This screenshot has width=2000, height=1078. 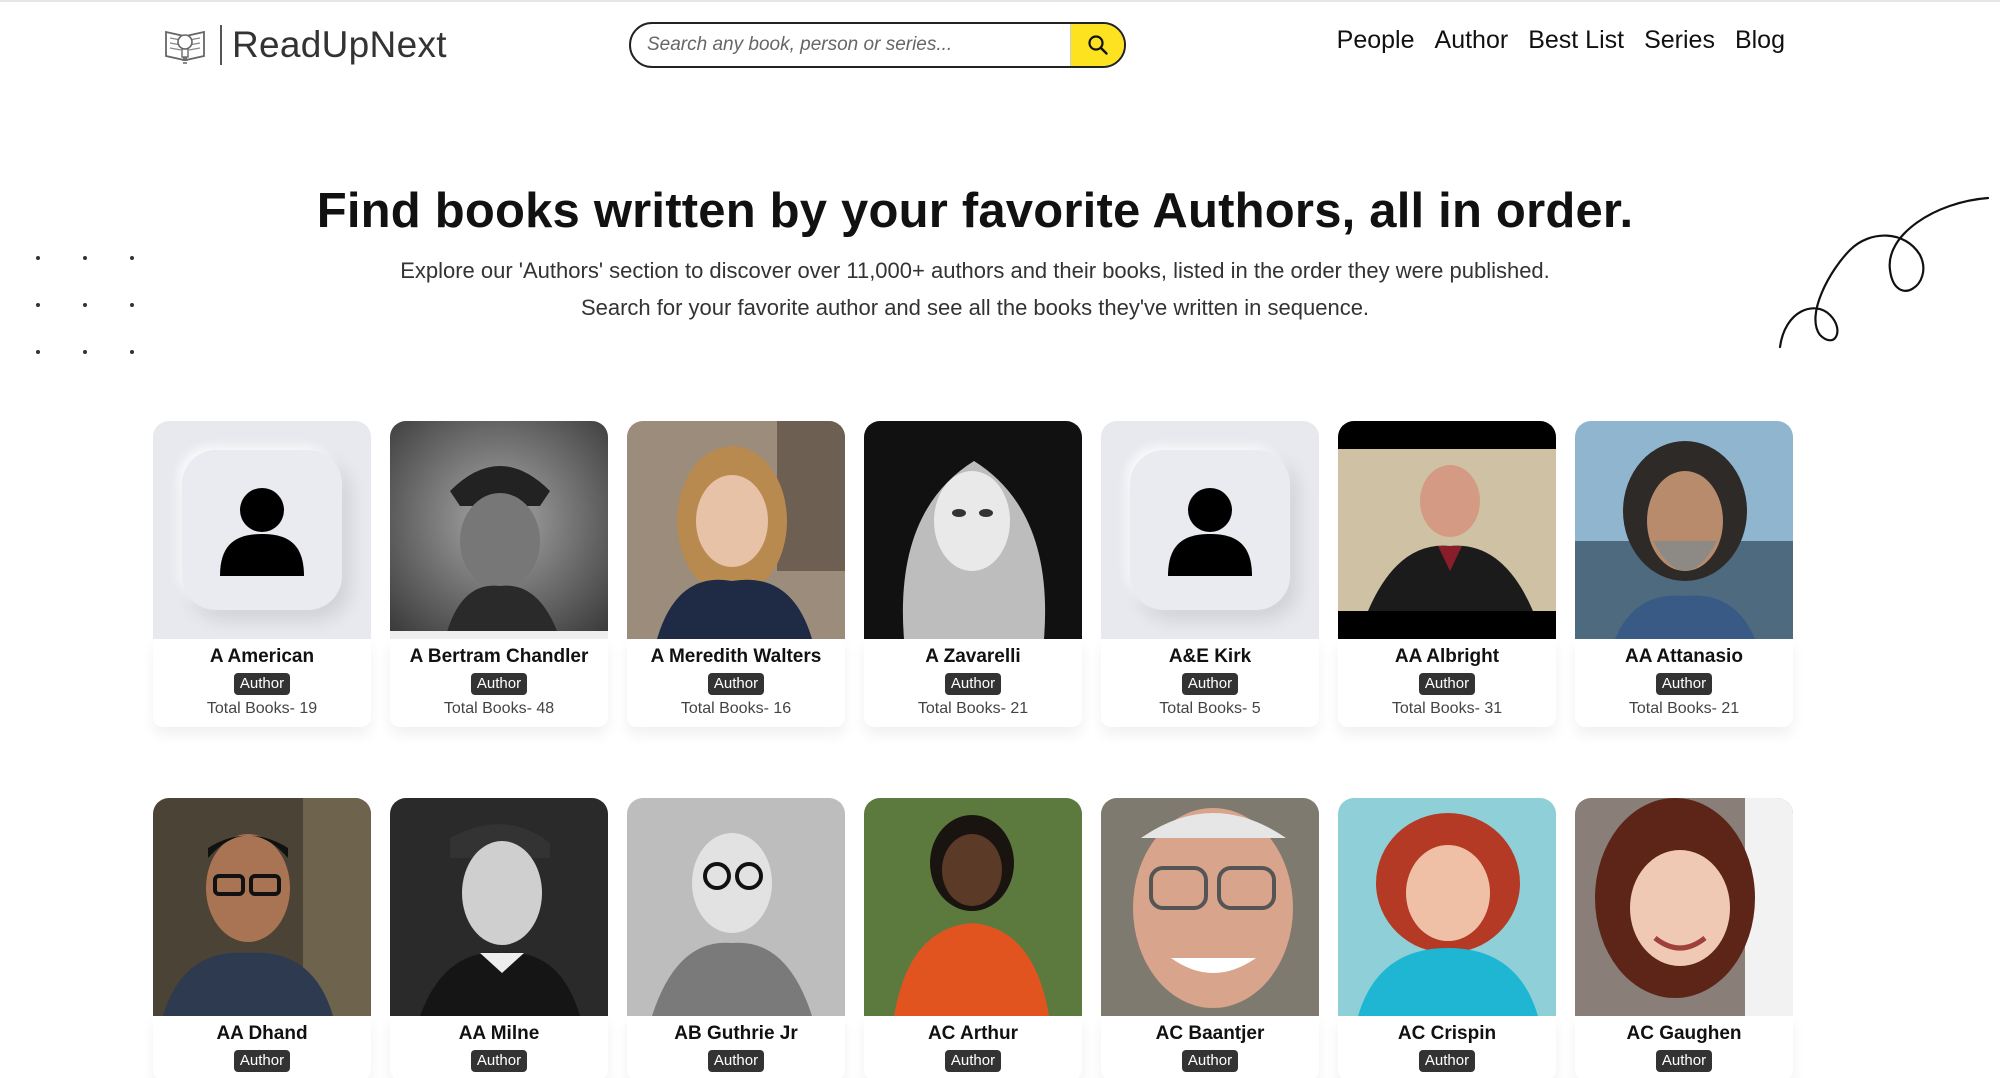 I want to click on author-name: AC Gaughen, so click(x=1684, y=1034).